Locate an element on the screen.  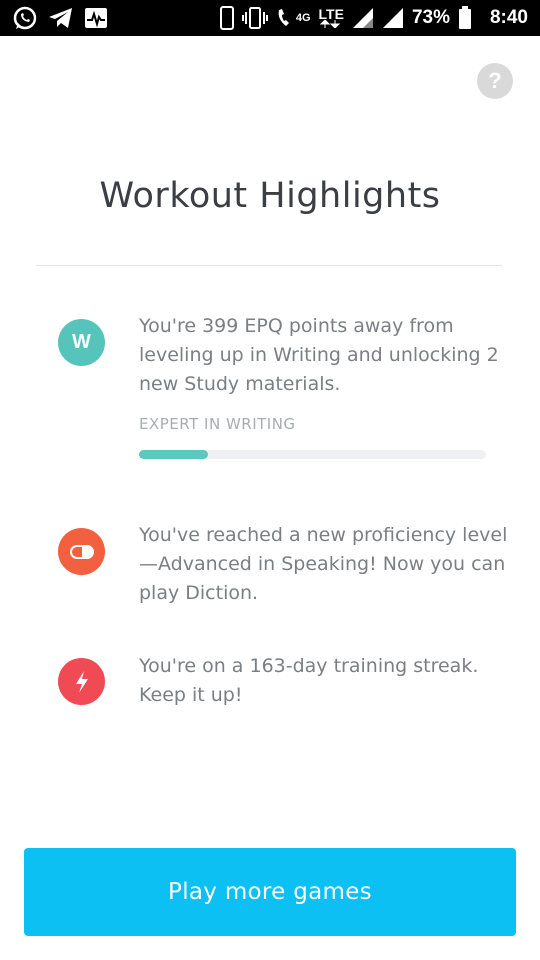
phone-icon is located at coordinates (226, 18).